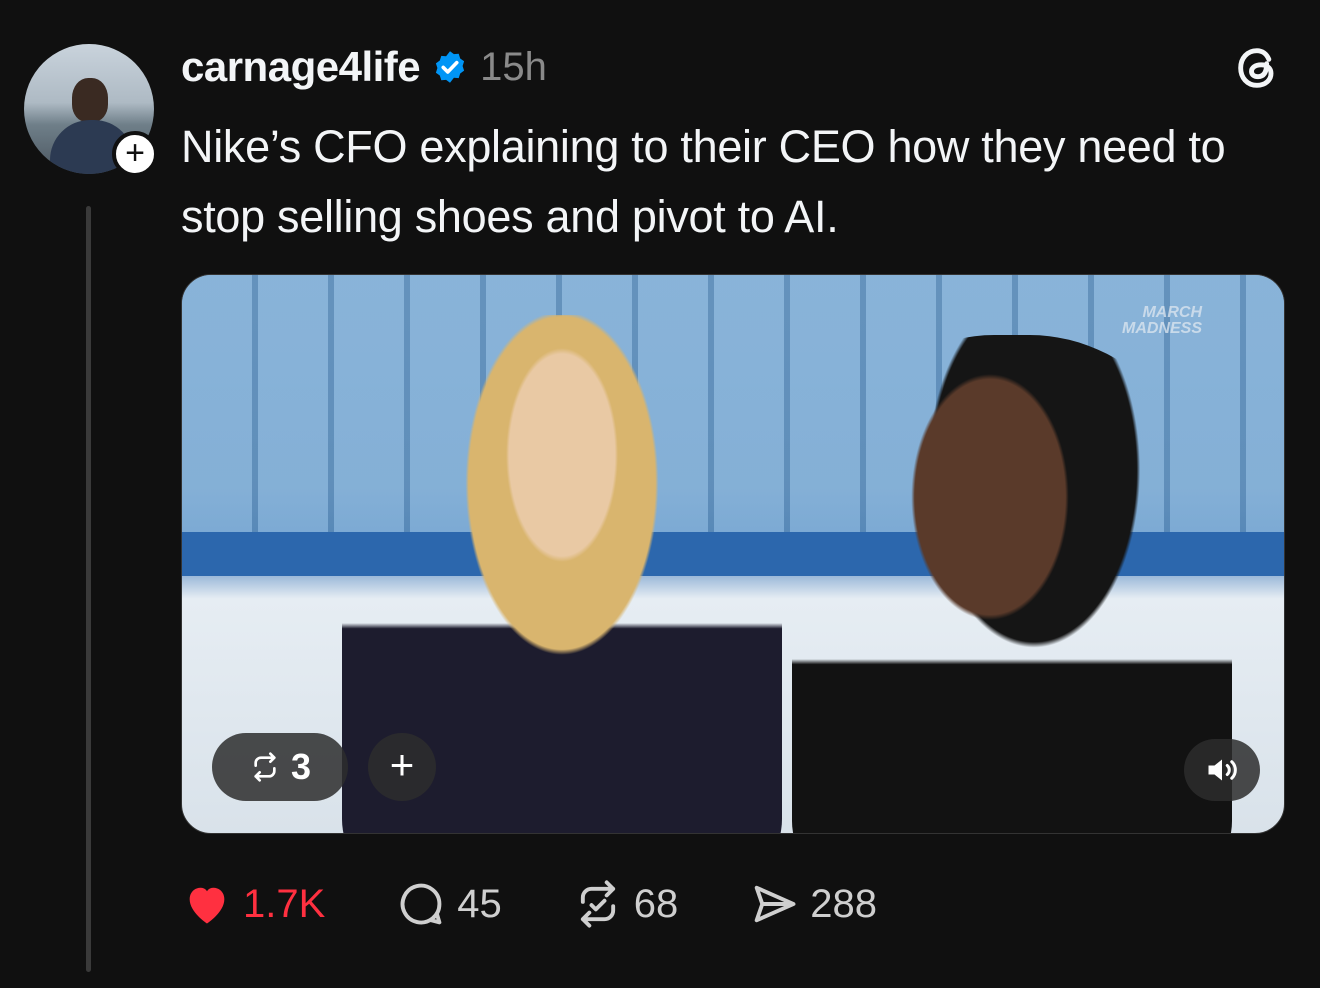 The width and height of the screenshot is (1320, 988). I want to click on share-count: 288, so click(844, 903).